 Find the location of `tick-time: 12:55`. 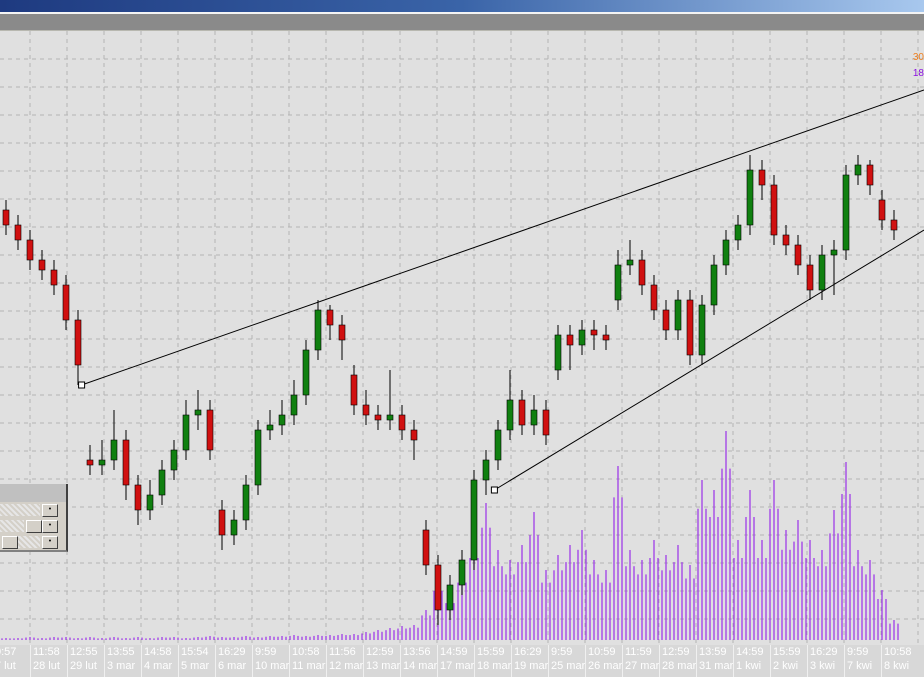

tick-time: 12:55 is located at coordinates (84, 652).